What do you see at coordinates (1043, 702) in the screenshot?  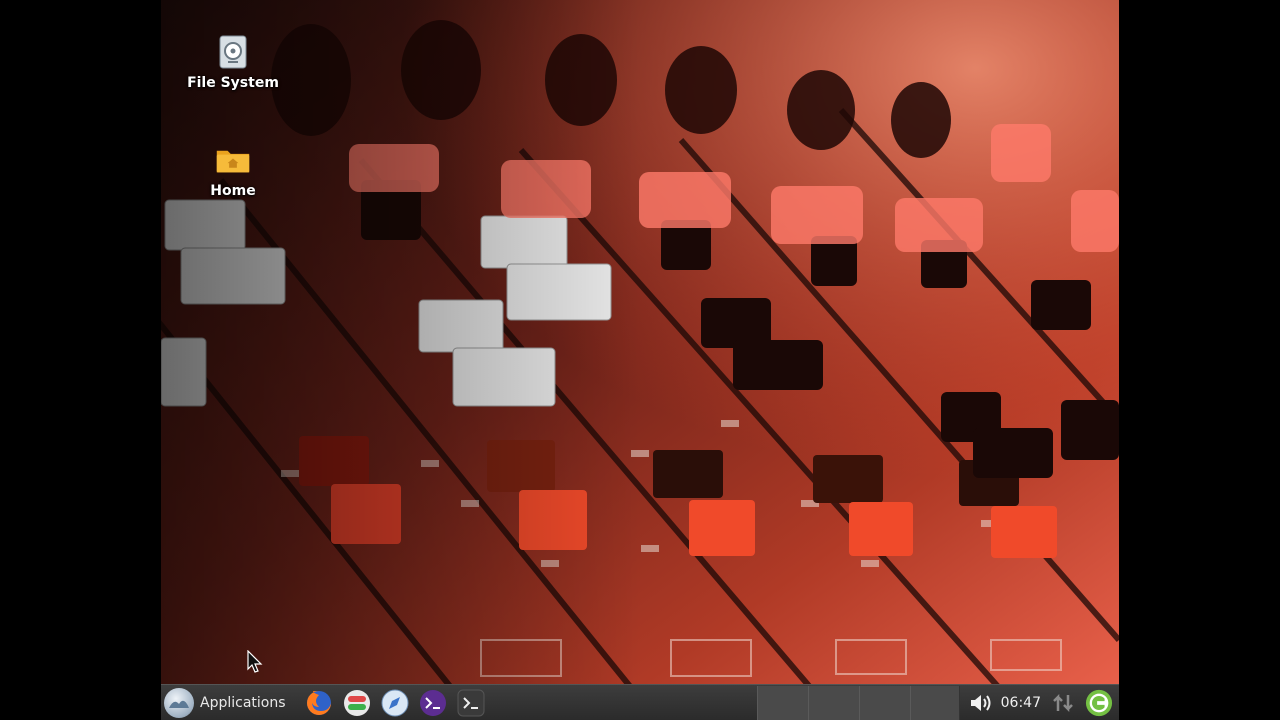 I see `system-tray: 06:47` at bounding box center [1043, 702].